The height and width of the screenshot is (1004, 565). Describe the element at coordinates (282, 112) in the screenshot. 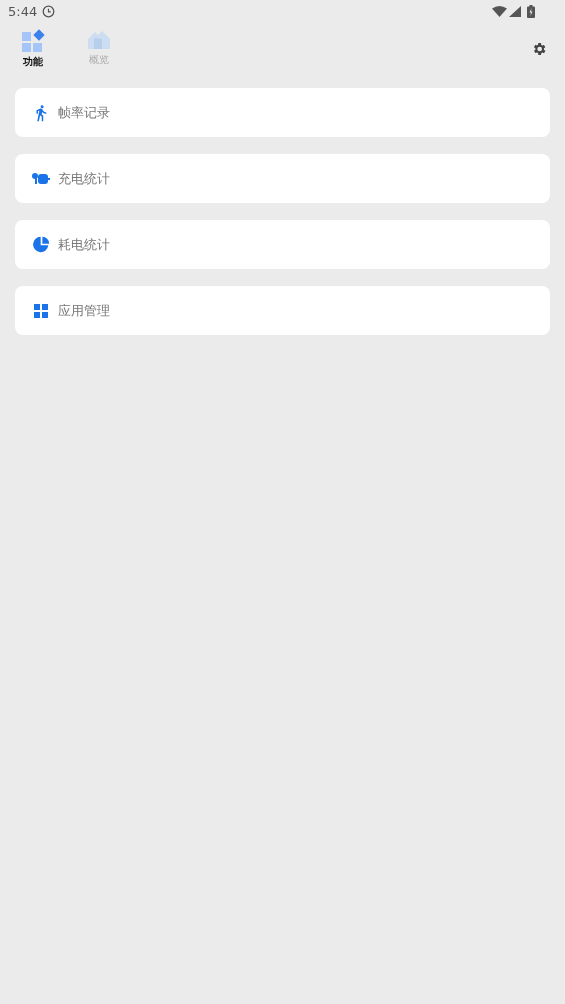

I see `menu-card: 帧率记录` at that location.